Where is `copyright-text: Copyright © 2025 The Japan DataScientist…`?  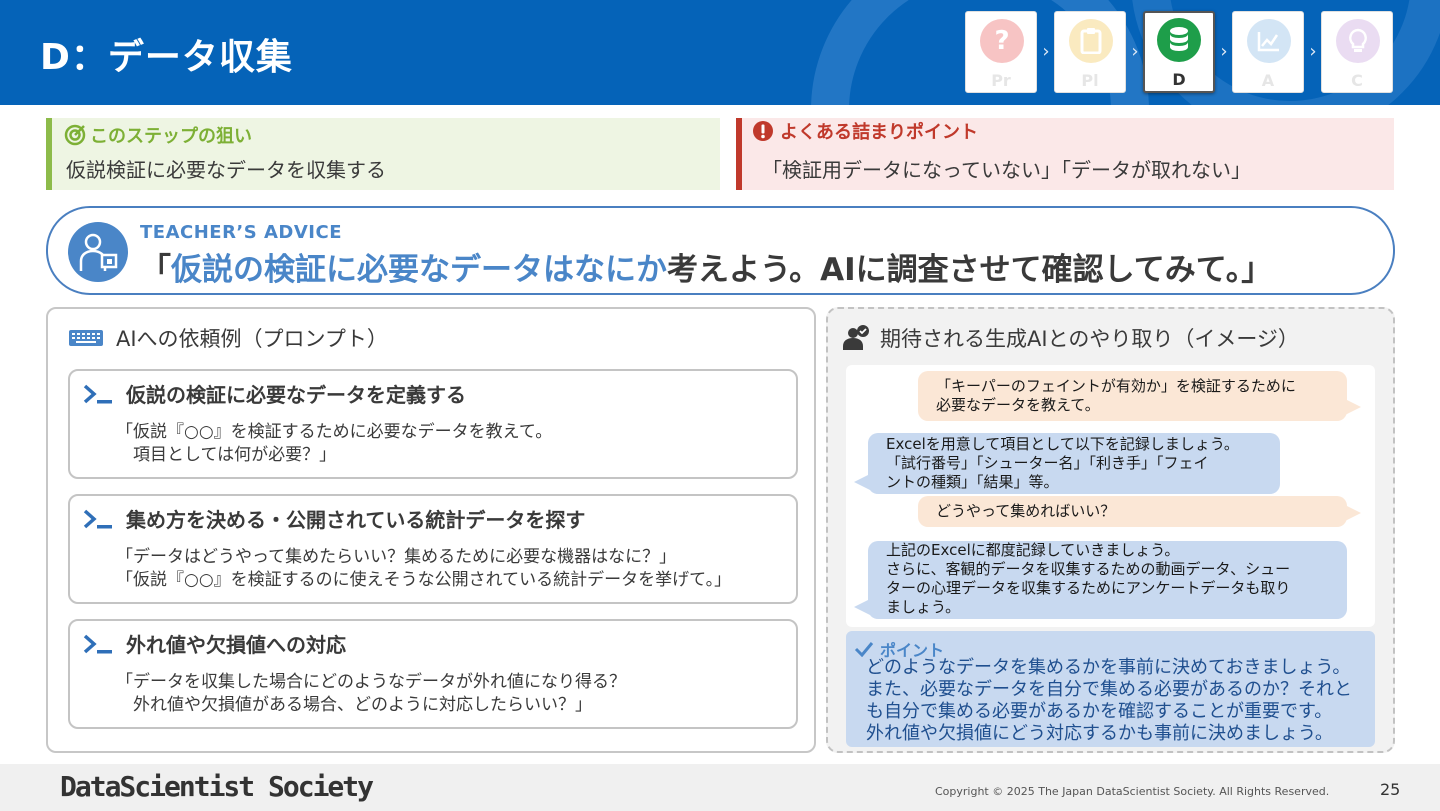
copyright-text: Copyright © 2025 The Japan DataScientist… is located at coordinates (1132, 791).